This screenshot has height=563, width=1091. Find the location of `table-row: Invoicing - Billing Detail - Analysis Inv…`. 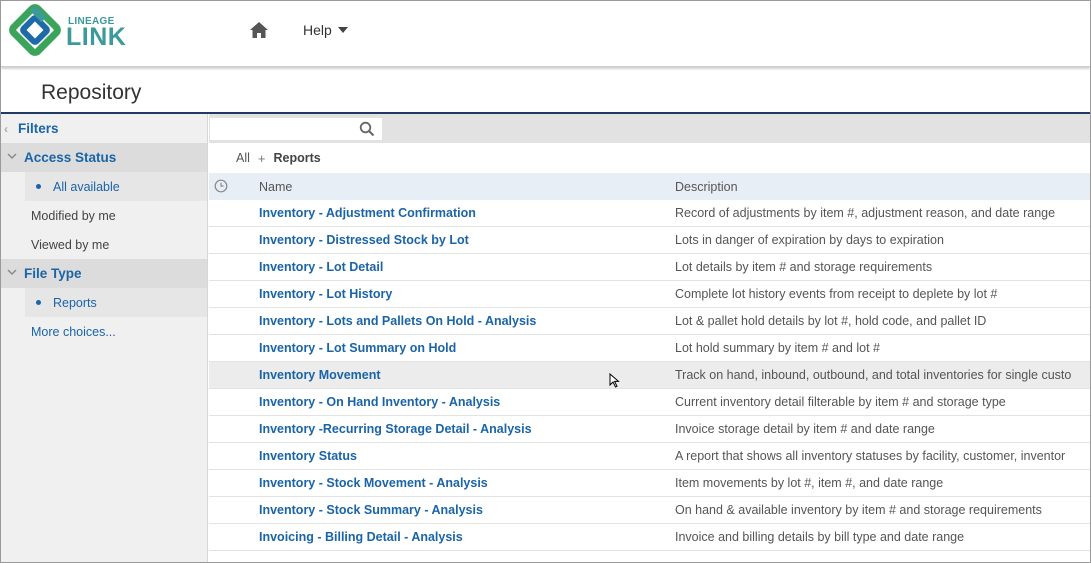

table-row: Invoicing - Billing Detail - Analysis Inv… is located at coordinates (649, 537).